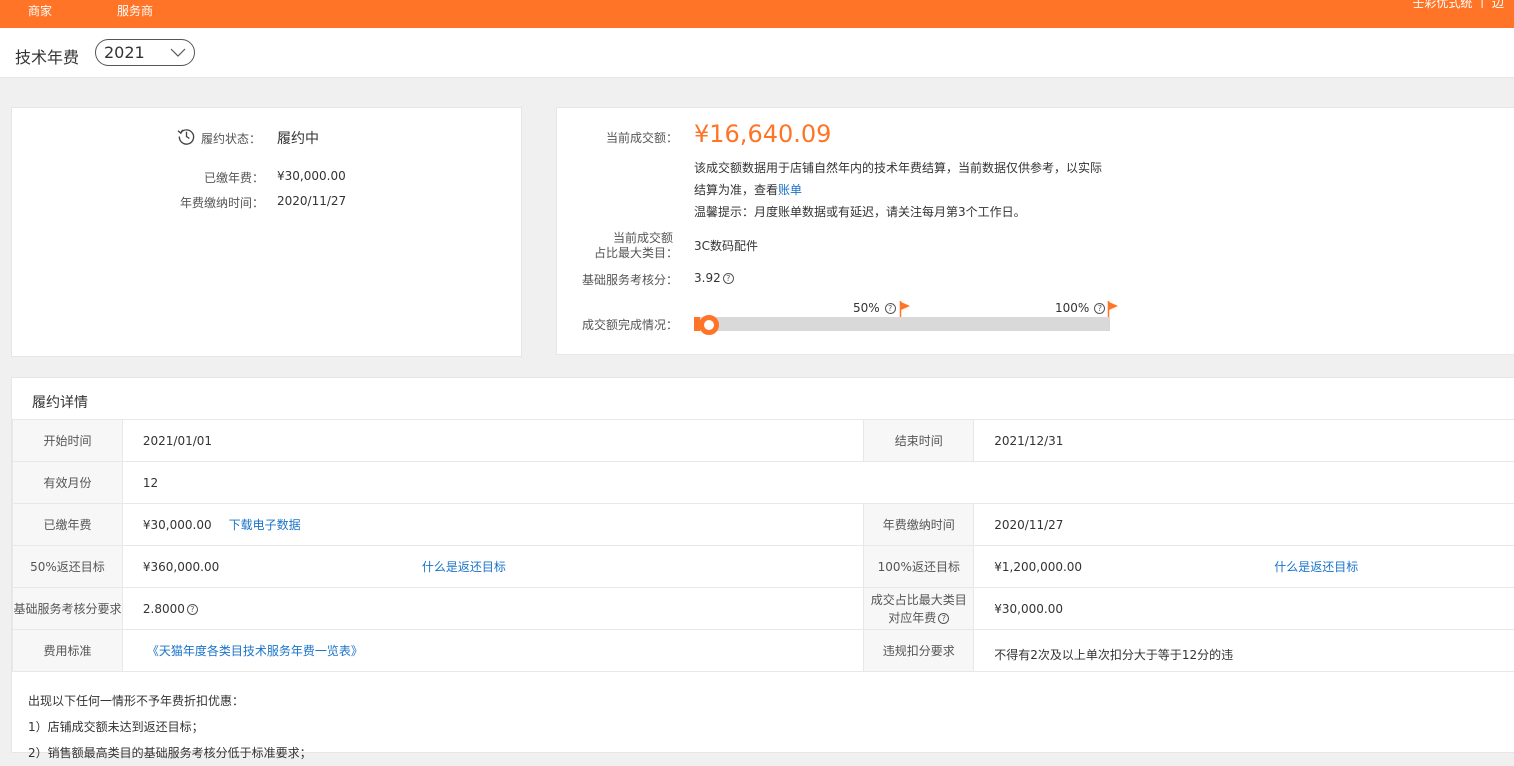 The width and height of the screenshot is (1514, 766). I want to click on score-req-cell: 2.8000?, so click(492, 609).